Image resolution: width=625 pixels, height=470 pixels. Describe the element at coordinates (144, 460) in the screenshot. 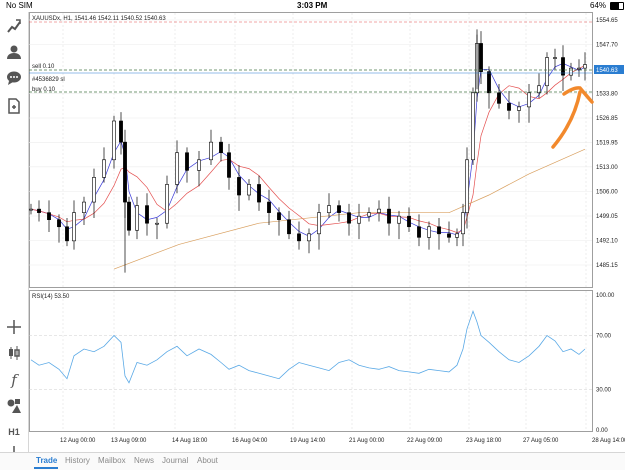

I see `tab-news: News` at that location.